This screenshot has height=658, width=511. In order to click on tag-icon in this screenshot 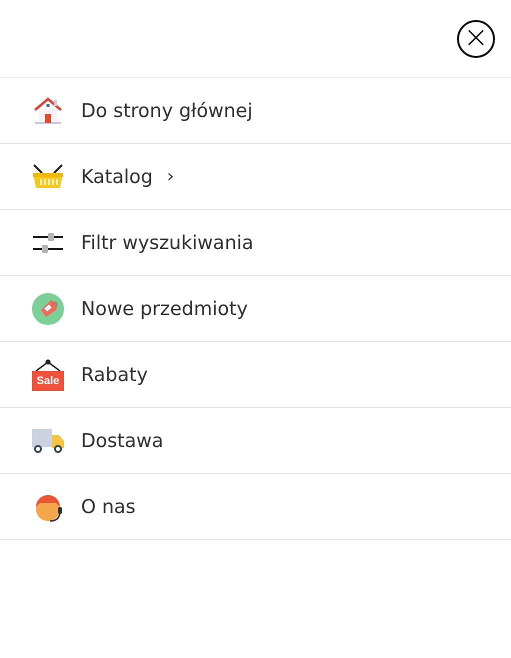, I will do `click(48, 308)`.